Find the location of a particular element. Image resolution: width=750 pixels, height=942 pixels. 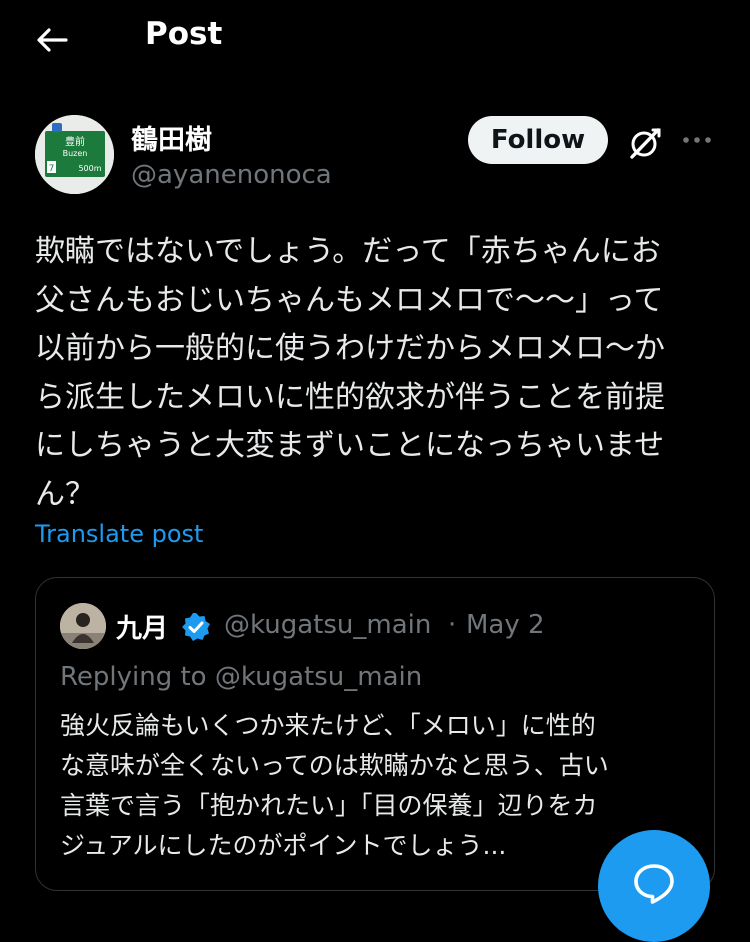

sign-line-1: 豊前 is located at coordinates (75, 141).